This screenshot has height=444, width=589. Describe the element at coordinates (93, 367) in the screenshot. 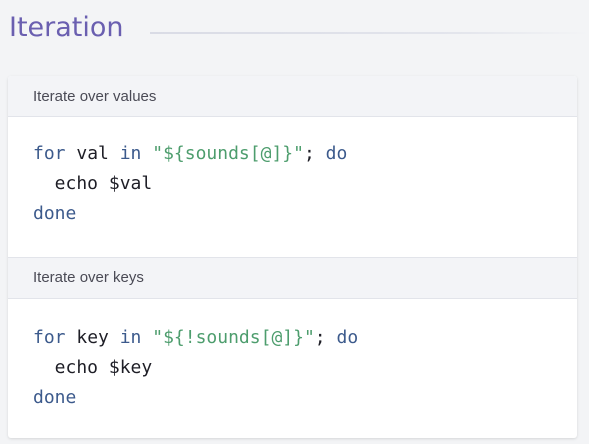

I see `code-line-echo: echo $key` at that location.